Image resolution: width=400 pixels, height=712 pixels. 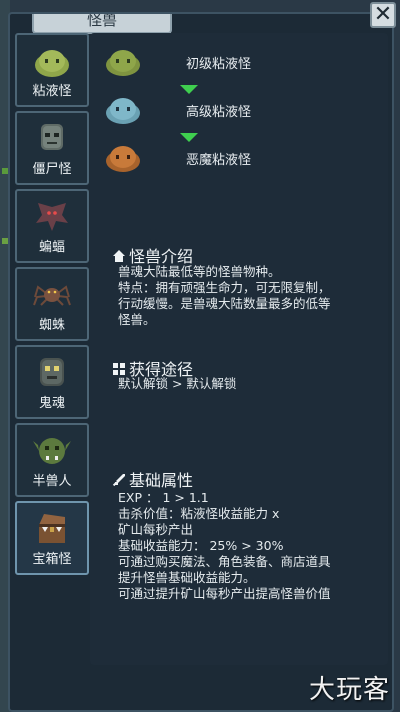 I want to click on obtain-line: 默认解锁 > 默认解锁, so click(x=177, y=383).